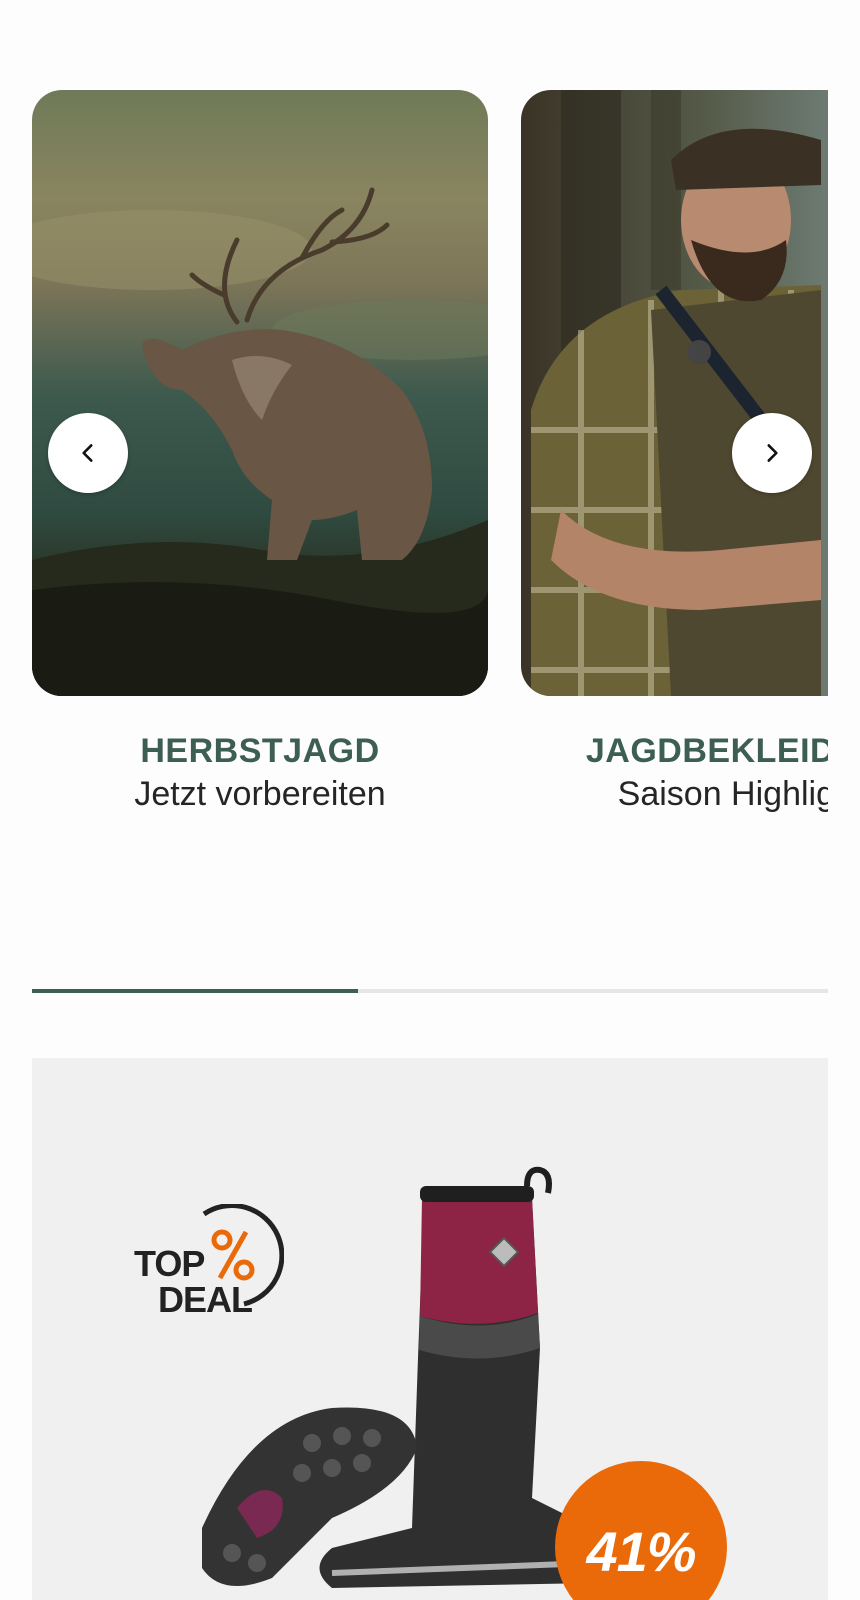 The image size is (860, 1600). I want to click on chevron-right-icon, so click(772, 453).